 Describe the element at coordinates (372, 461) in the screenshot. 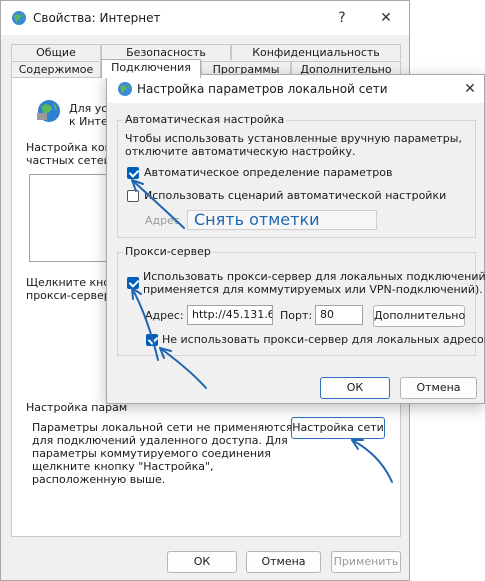

I see `arrow-to-lan-button` at that location.